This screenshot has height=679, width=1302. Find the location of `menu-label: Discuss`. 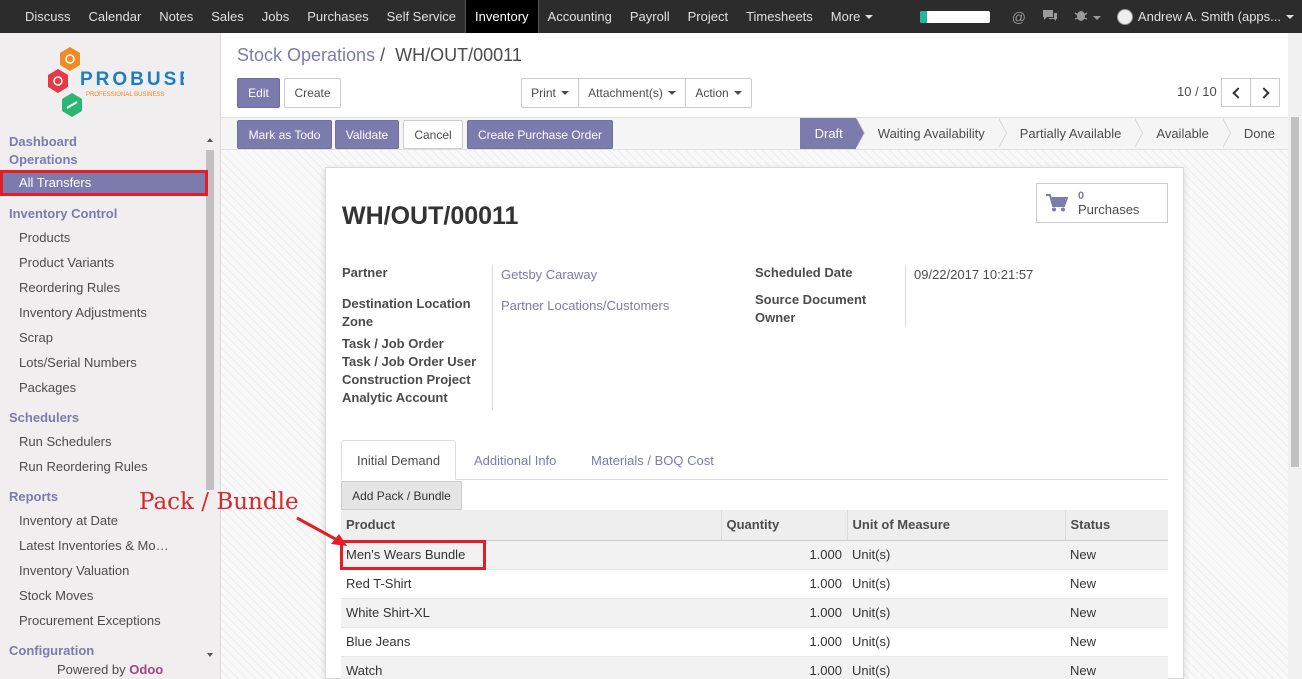

menu-label: Discuss is located at coordinates (48, 16).